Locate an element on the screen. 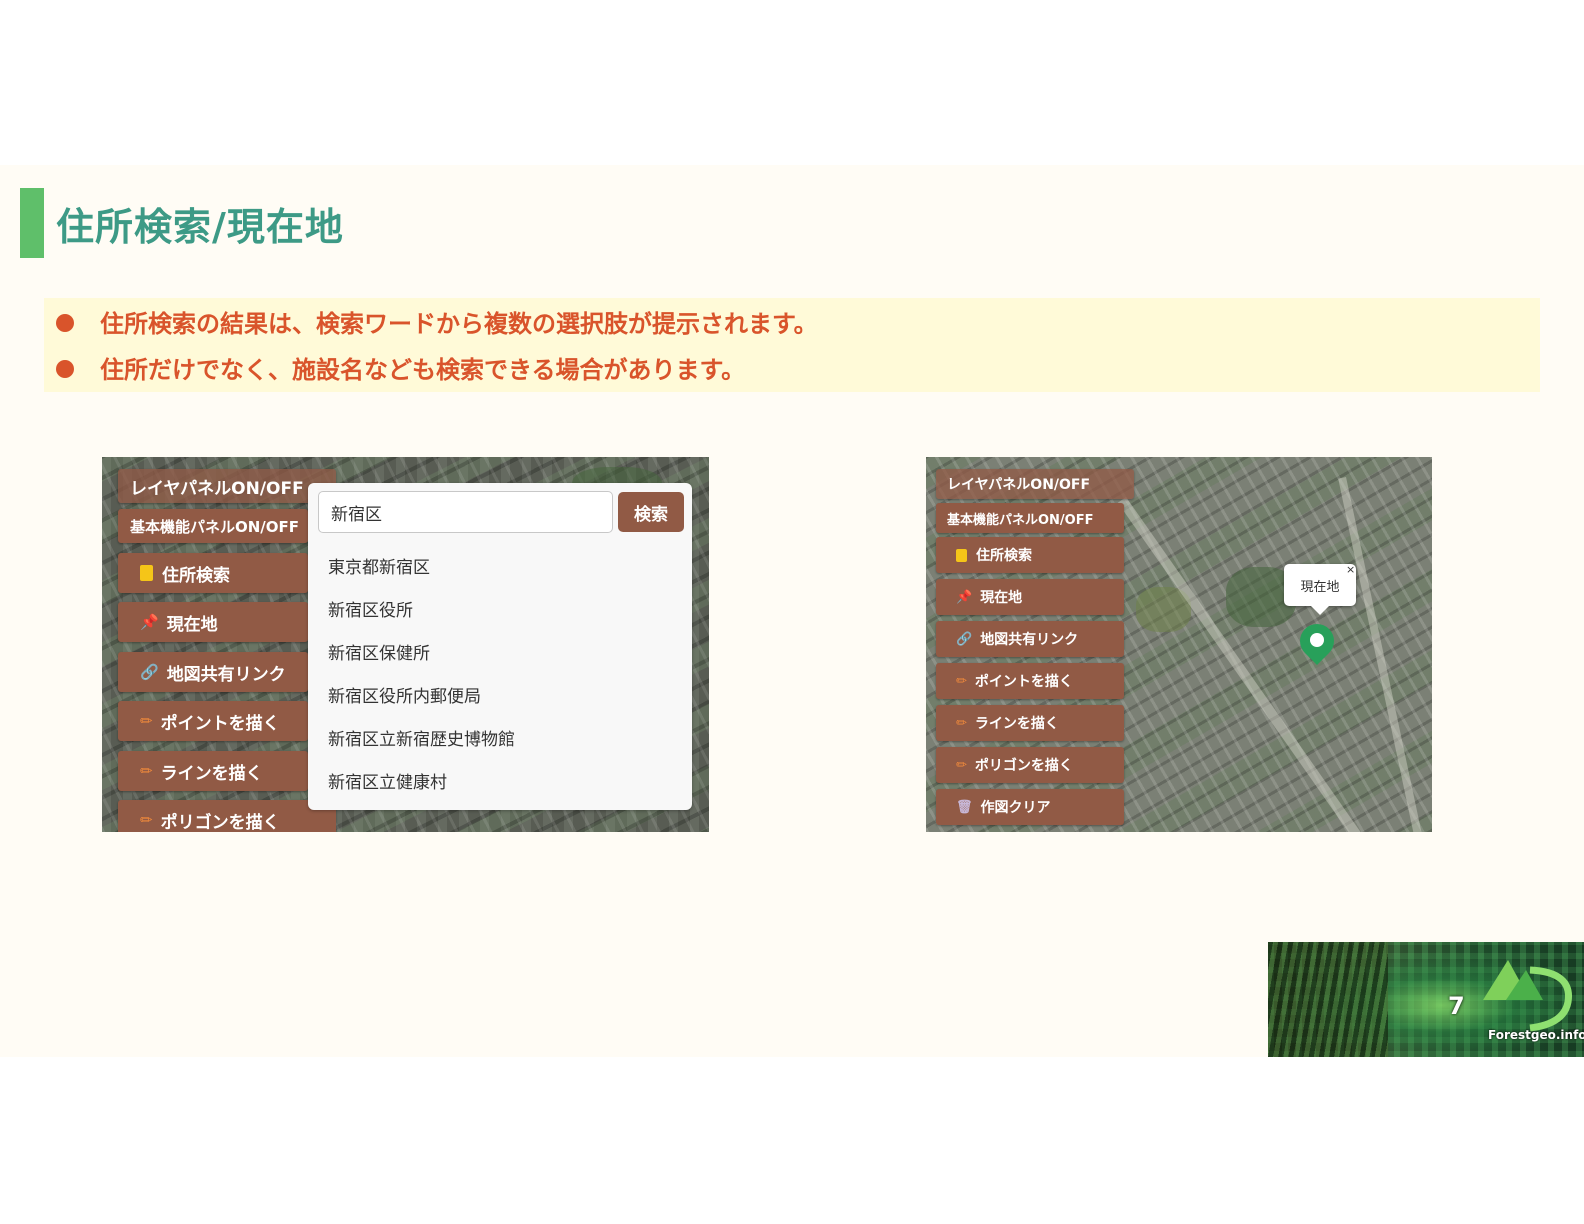  bullet-item: 住所検索の結果は、検索ワードから複数の選択肢が提示されます。 is located at coordinates (437, 321).